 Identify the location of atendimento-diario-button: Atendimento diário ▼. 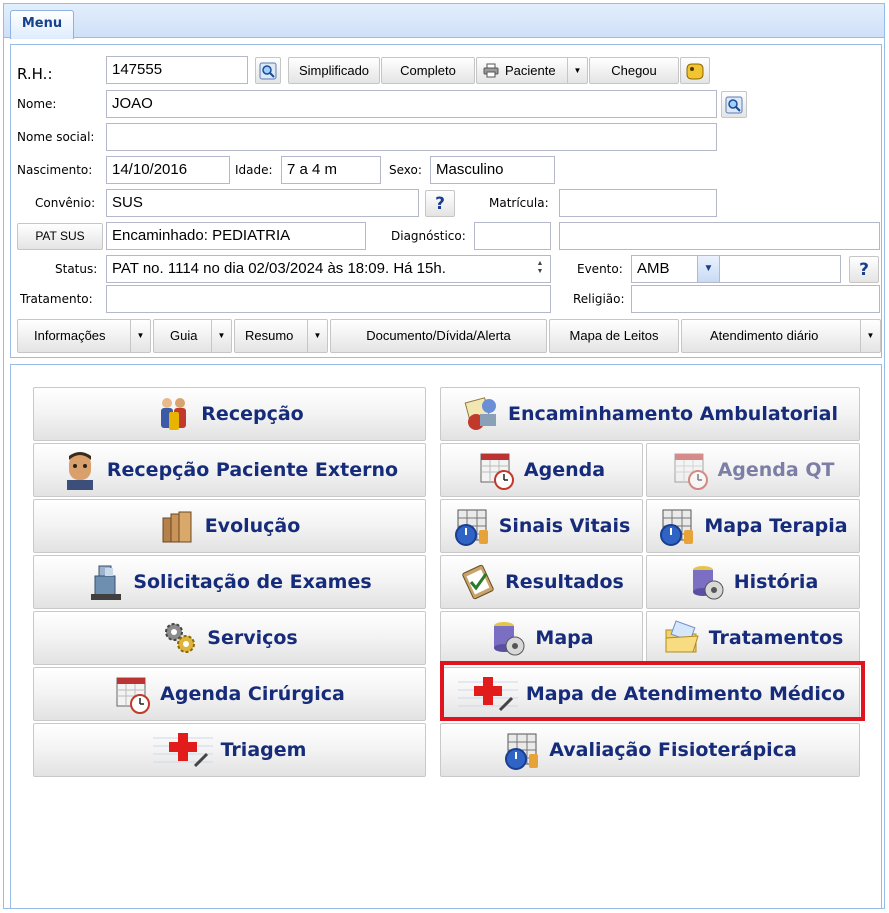
(781, 336).